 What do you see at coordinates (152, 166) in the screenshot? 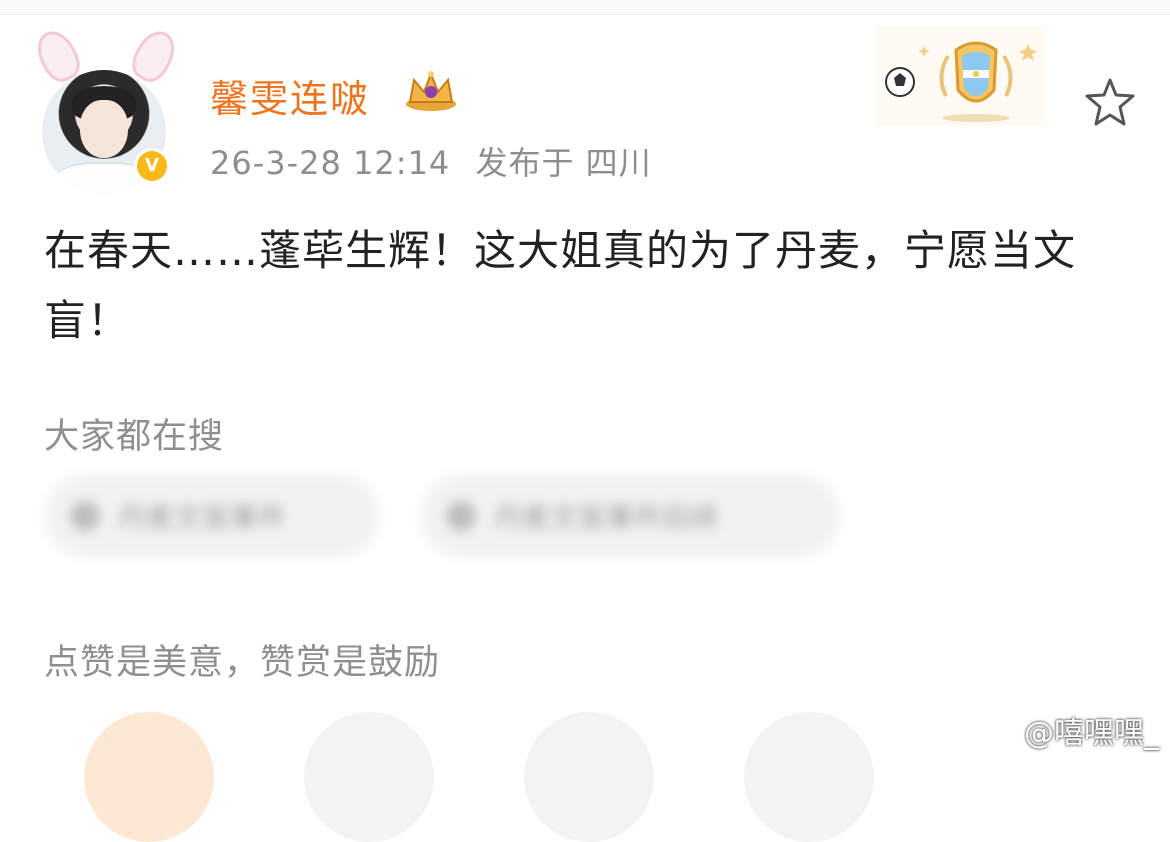
I see `verified-v-icon: V` at bounding box center [152, 166].